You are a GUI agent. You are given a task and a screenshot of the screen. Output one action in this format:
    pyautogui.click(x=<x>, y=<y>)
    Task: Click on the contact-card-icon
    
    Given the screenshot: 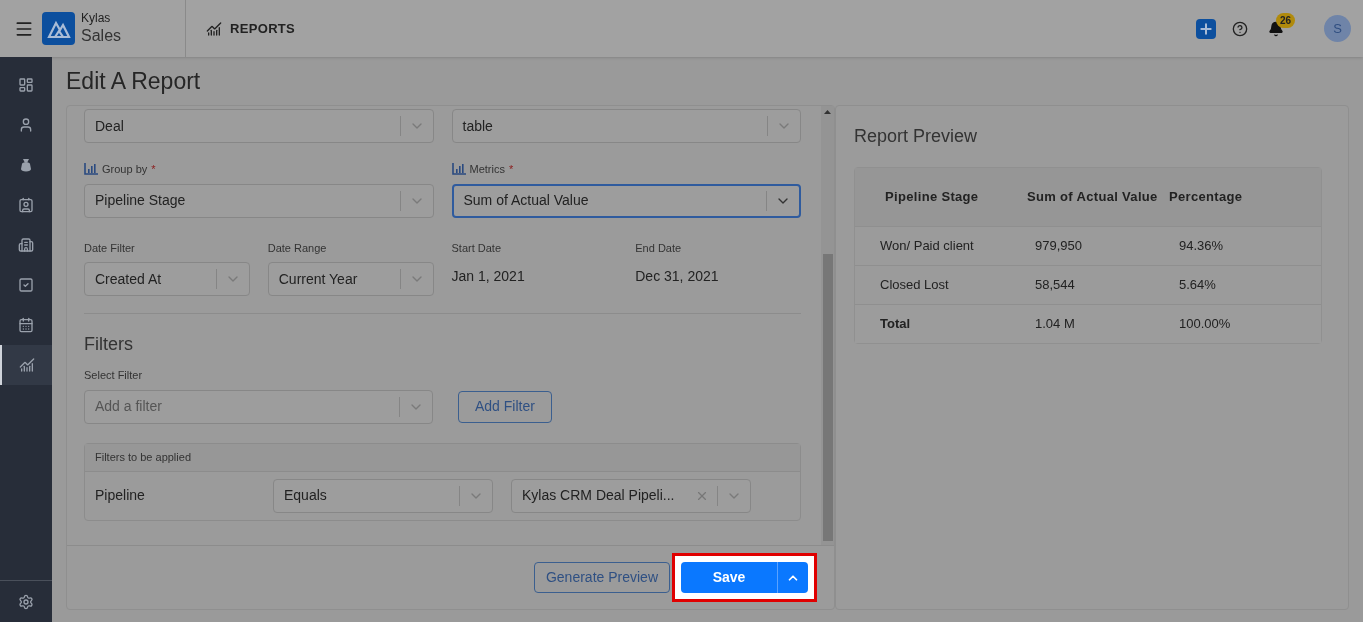 What is the action you would take?
    pyautogui.click(x=26, y=205)
    